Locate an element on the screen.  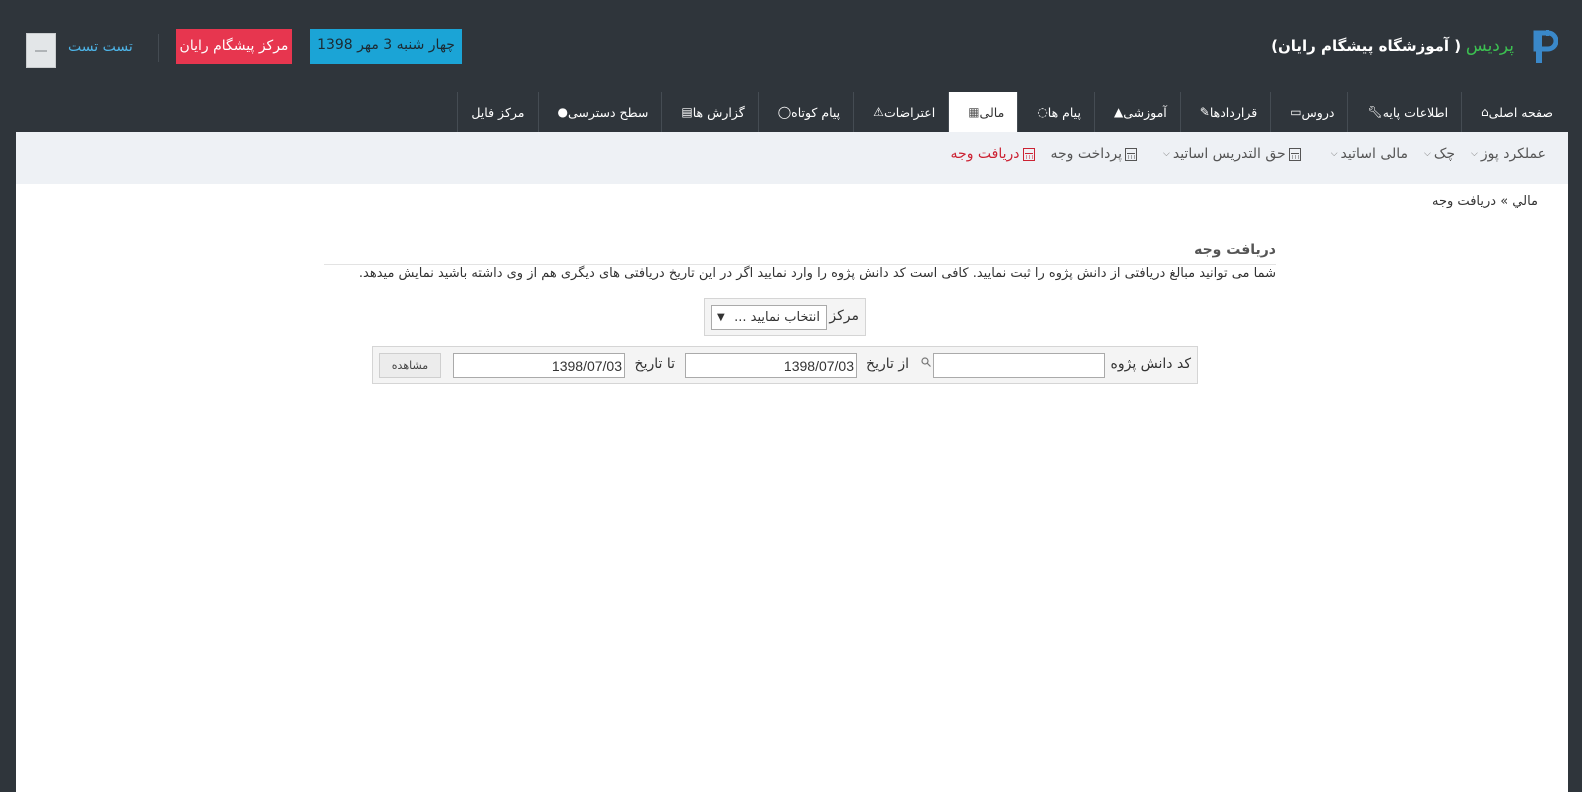
menu-toggle-button is located at coordinates (41, 50).